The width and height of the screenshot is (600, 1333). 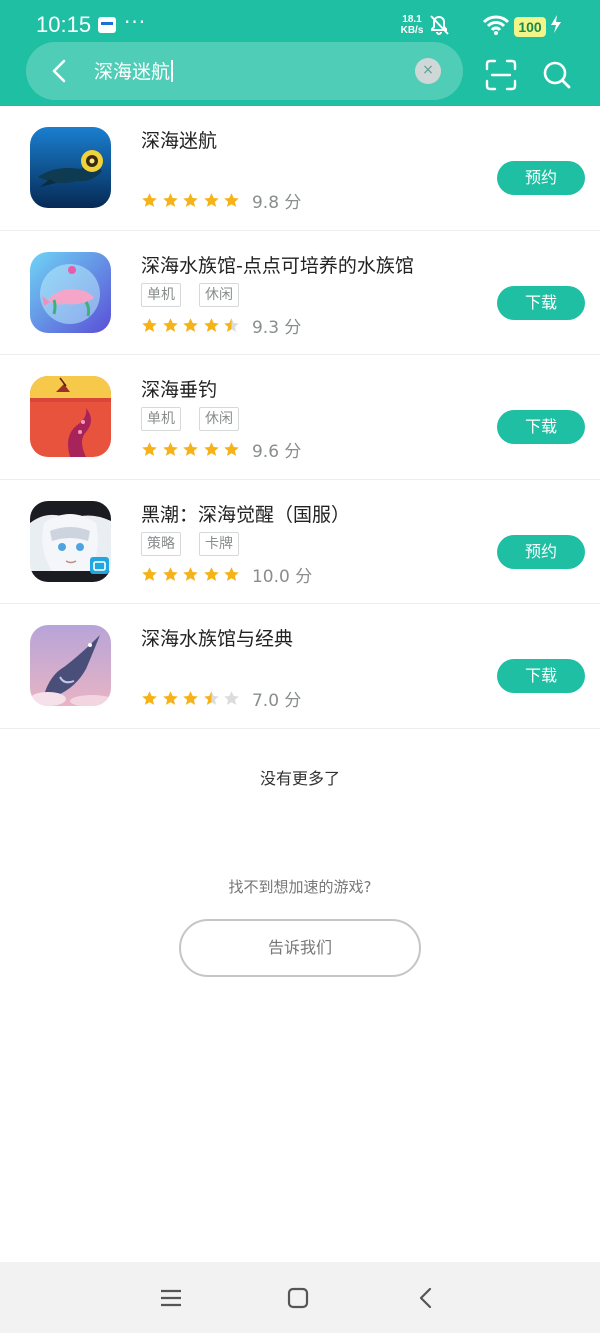 I want to click on search-query: 深海迷航, so click(x=132, y=72).